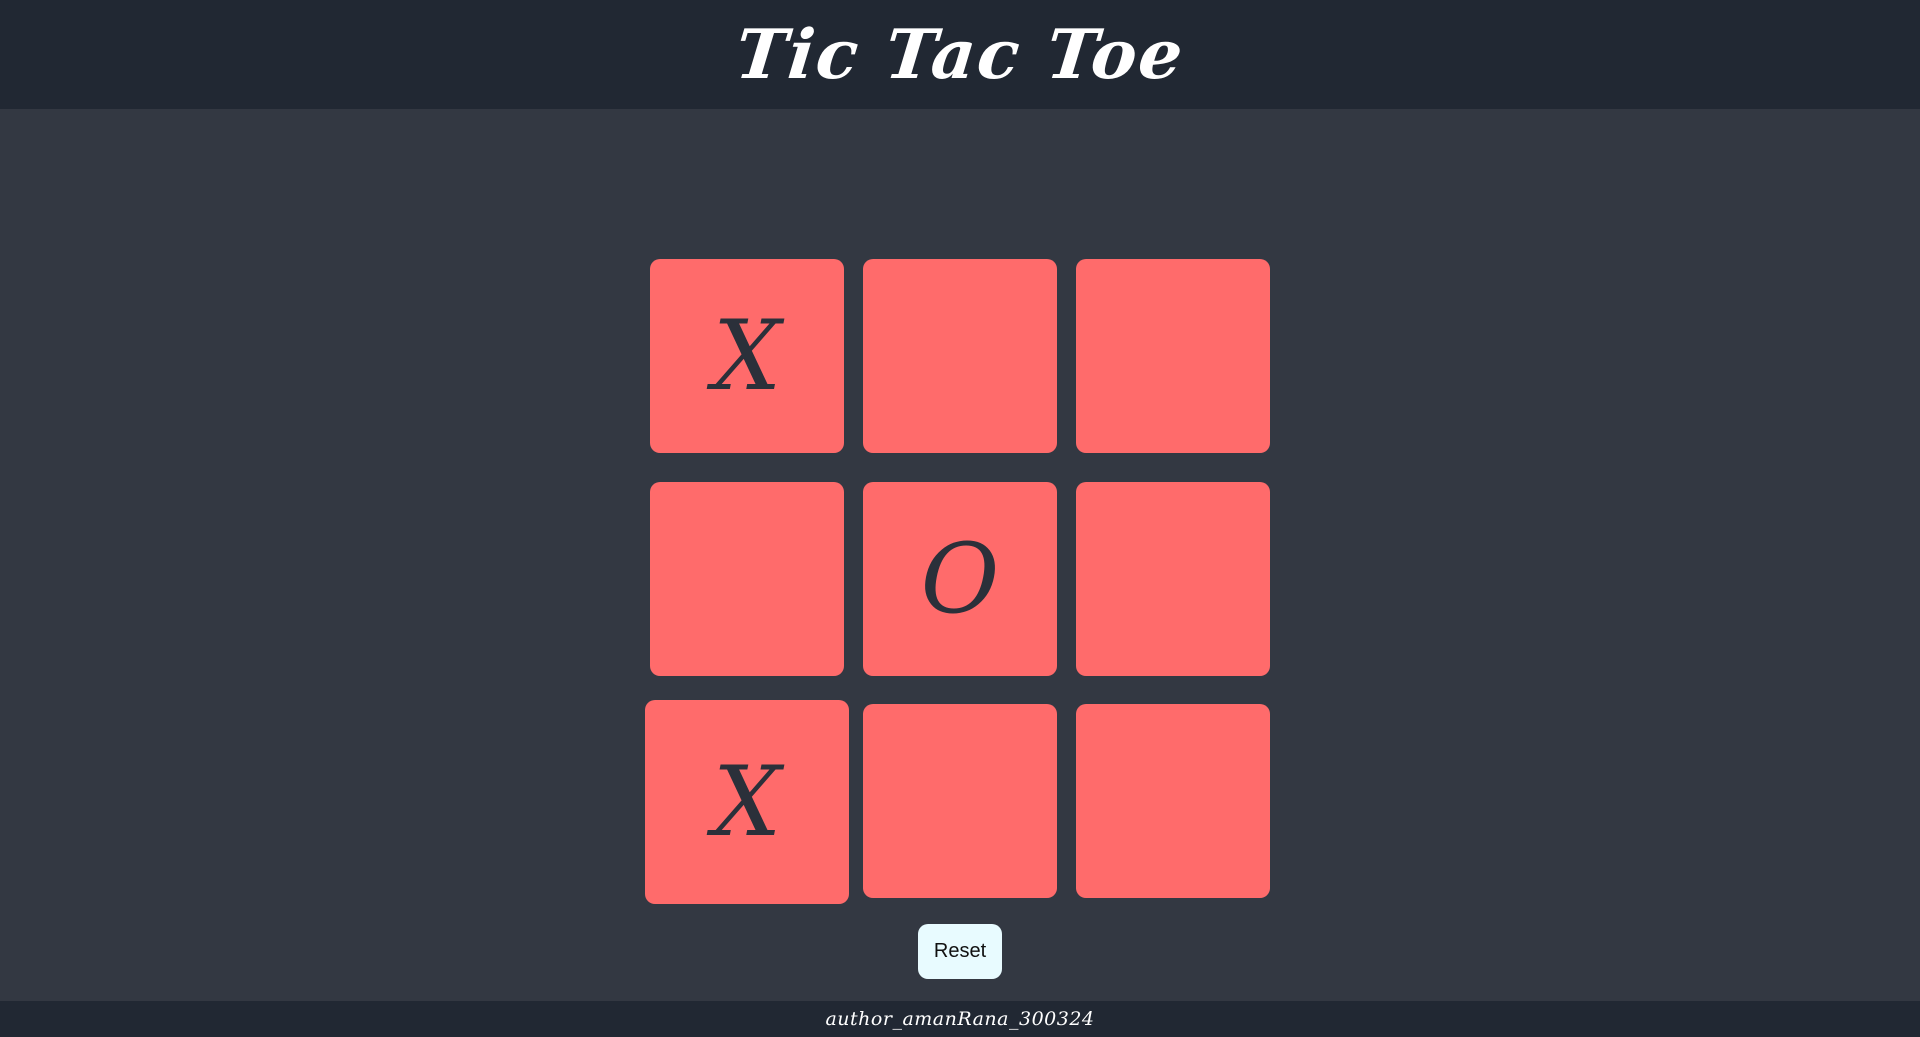  I want to click on author-credit: author_amanRana_300324, so click(960, 1019).